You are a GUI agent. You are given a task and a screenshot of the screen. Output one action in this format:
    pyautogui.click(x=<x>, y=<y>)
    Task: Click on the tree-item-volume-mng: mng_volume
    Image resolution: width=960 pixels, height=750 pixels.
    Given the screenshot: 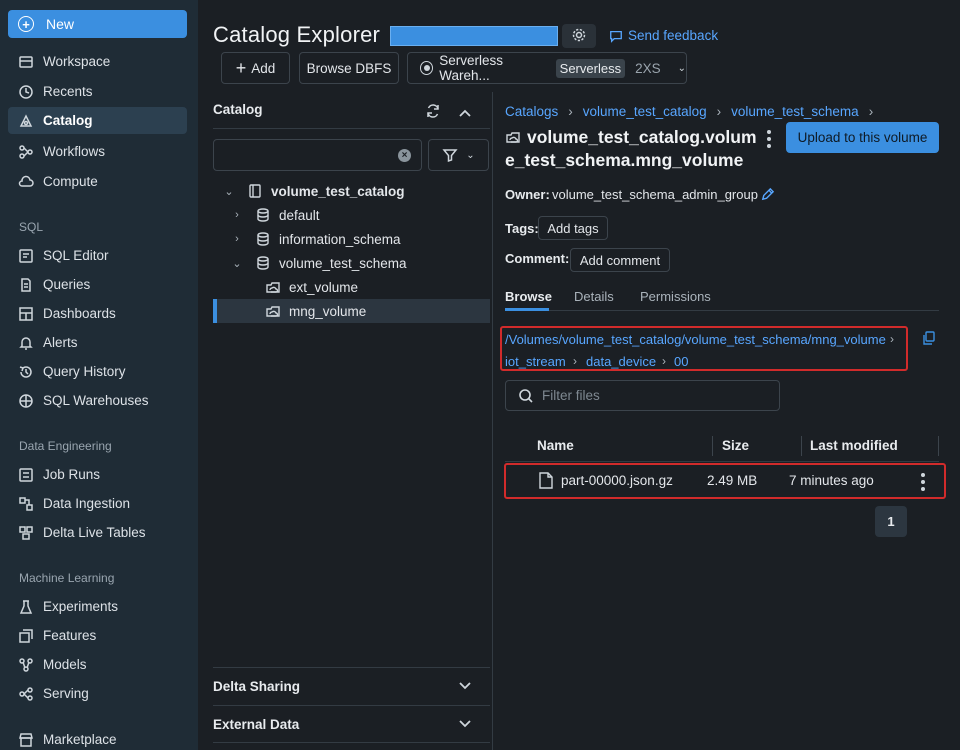 What is the action you would take?
    pyautogui.click(x=315, y=311)
    